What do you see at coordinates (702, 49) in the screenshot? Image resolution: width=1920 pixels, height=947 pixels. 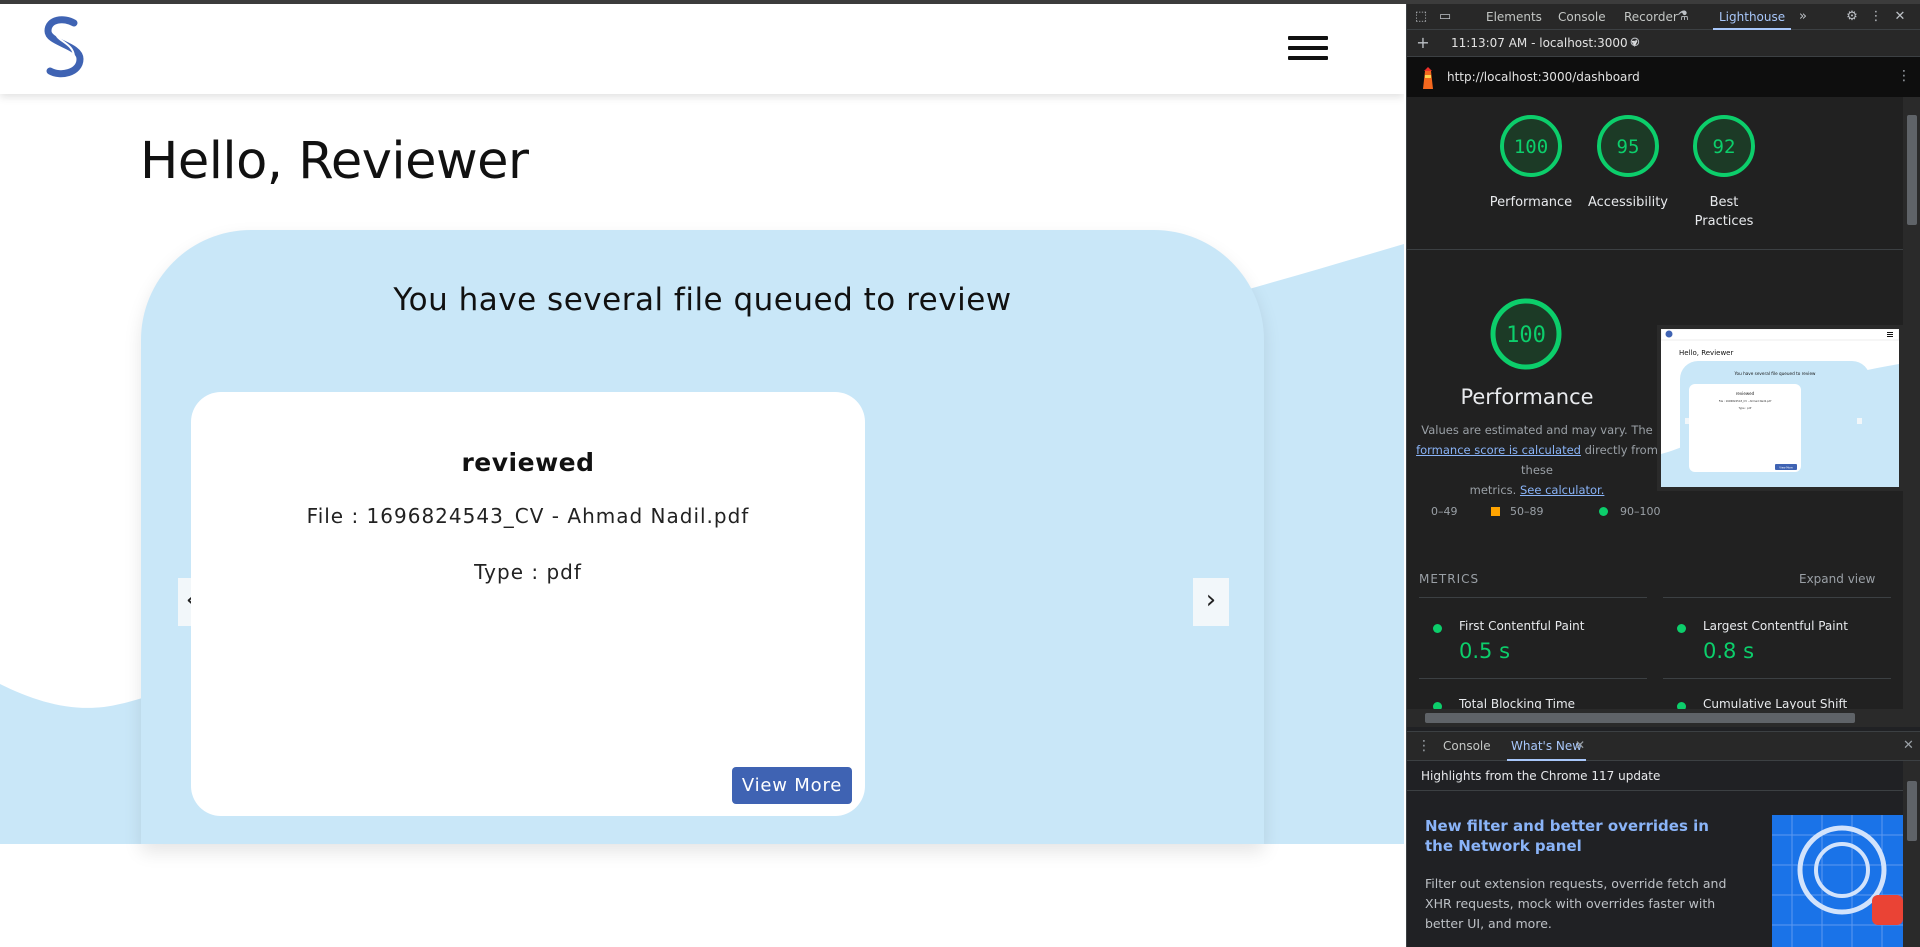 I see `navbar` at bounding box center [702, 49].